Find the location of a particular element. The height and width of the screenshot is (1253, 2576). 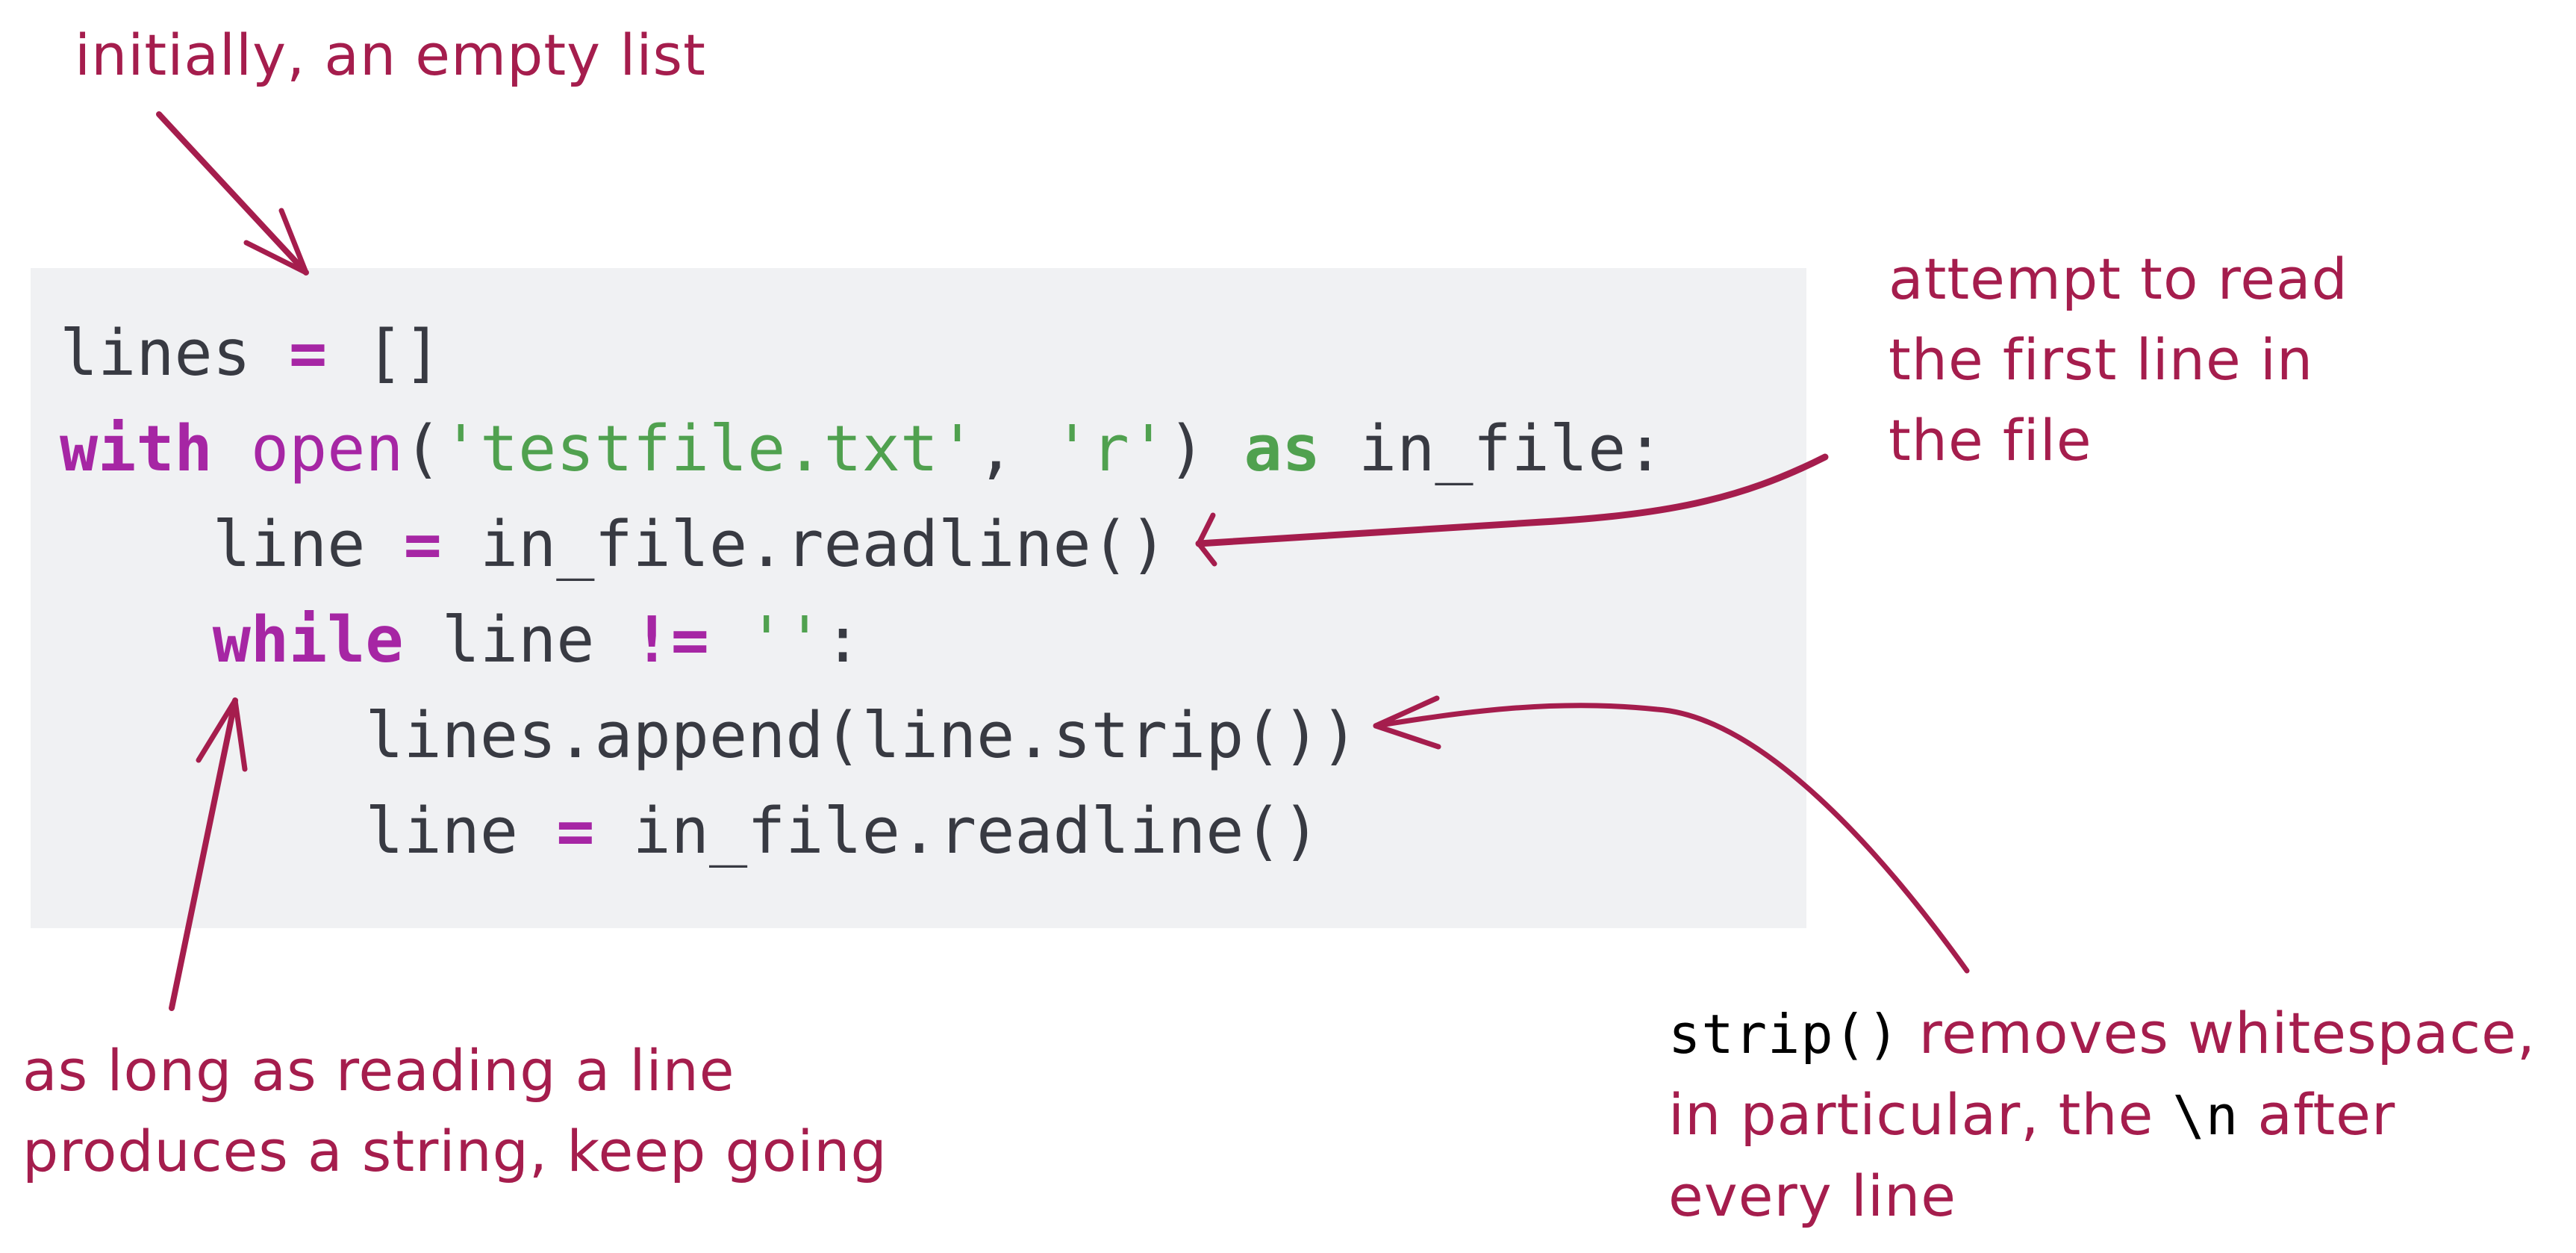

annotation-strip-line-2: in particular, the \n after is located at coordinates (2102, 1115).